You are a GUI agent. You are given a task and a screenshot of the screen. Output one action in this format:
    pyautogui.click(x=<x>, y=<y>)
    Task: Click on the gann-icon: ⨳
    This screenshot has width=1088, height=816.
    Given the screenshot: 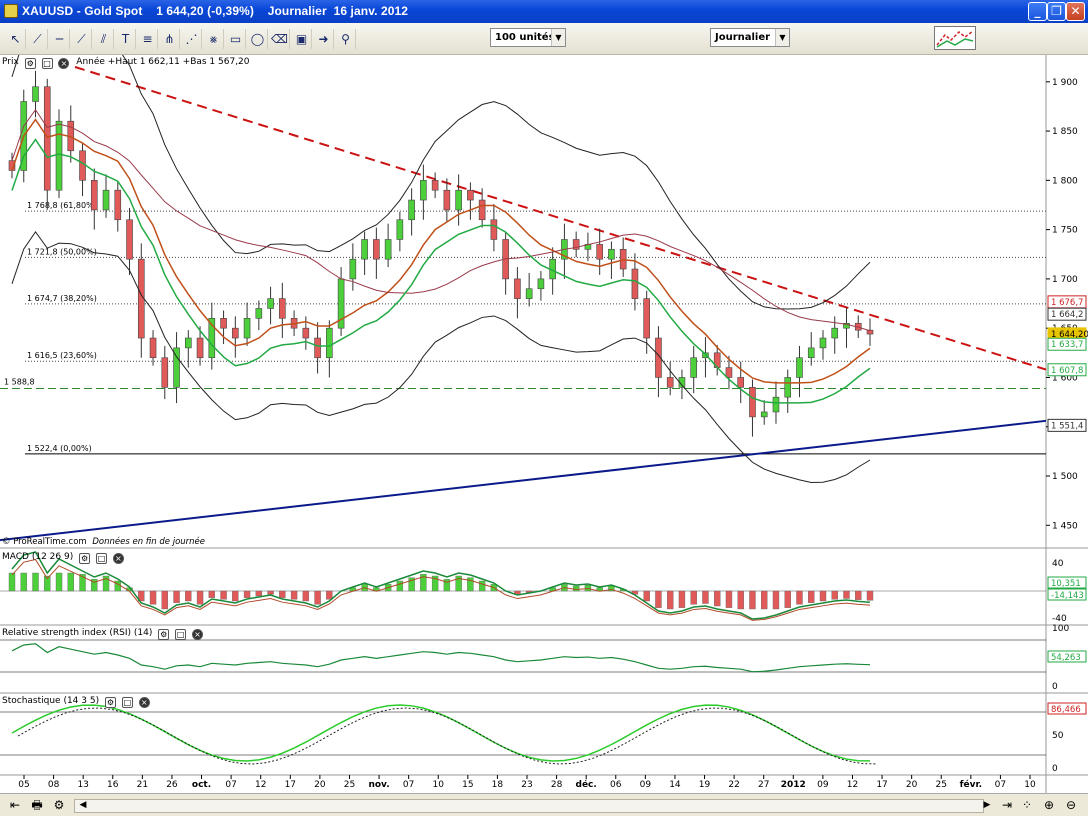 What is the action you would take?
    pyautogui.click(x=214, y=39)
    